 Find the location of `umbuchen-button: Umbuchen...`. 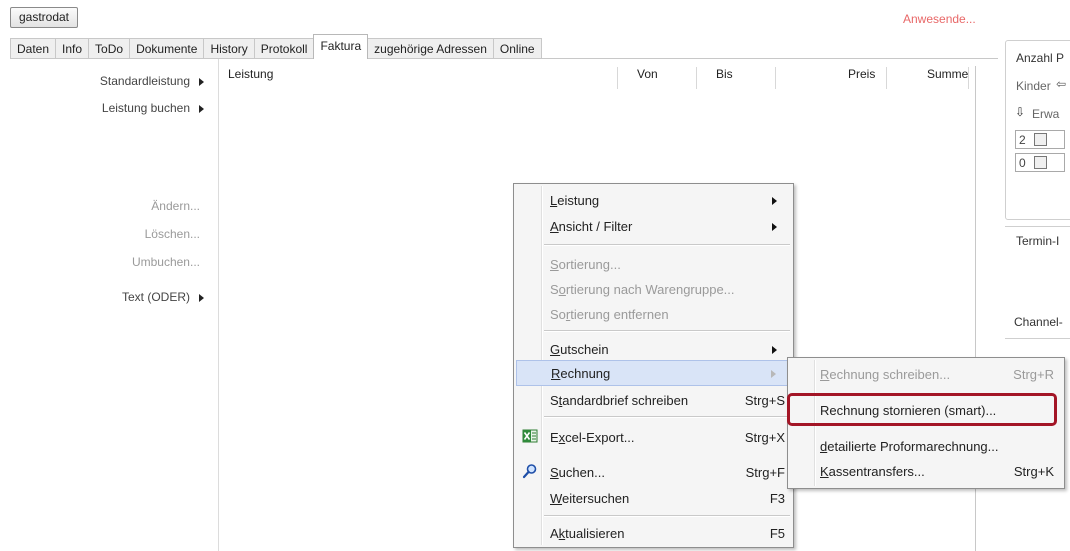

umbuchen-button: Umbuchen... is located at coordinates (166, 262).